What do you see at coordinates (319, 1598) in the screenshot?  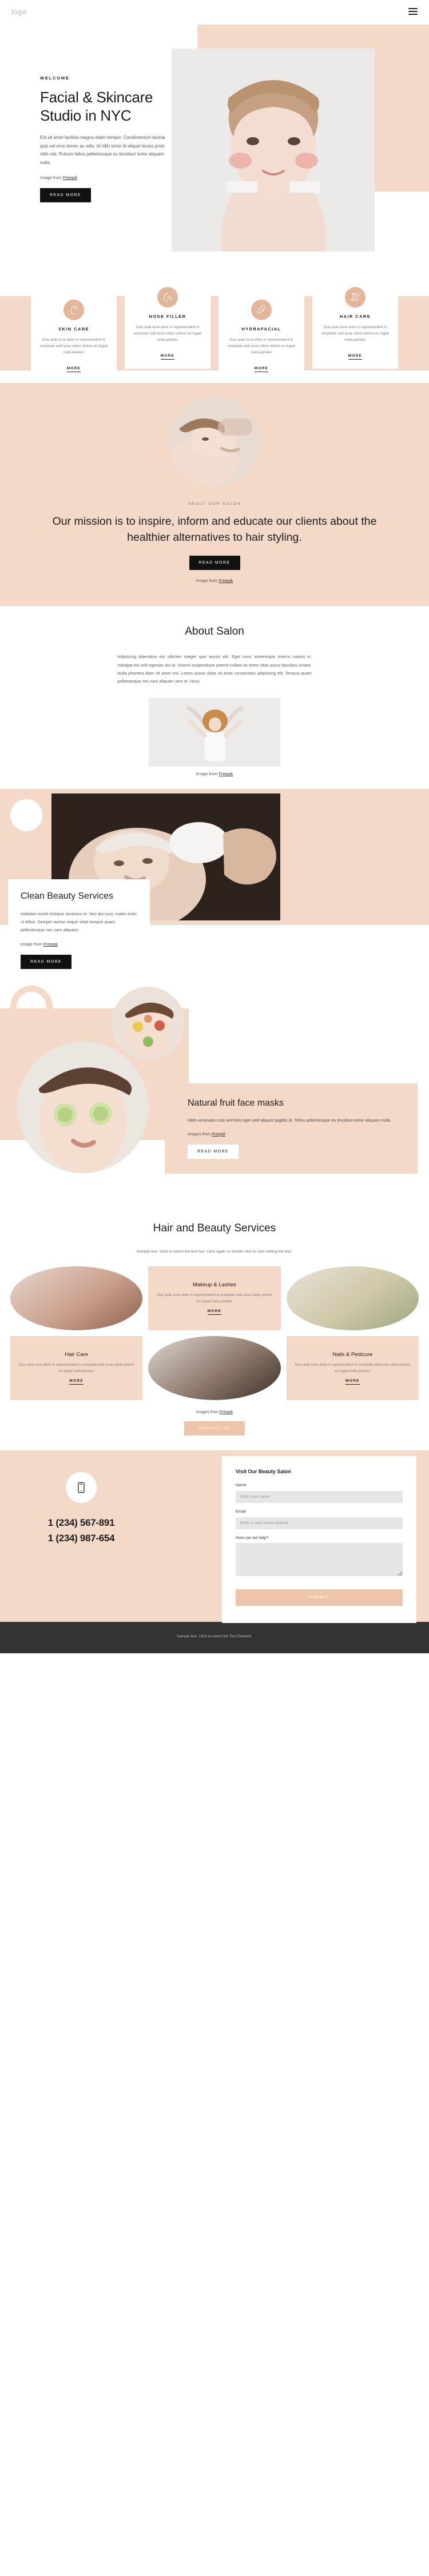 I see `submit-button: SUBMIT` at bounding box center [319, 1598].